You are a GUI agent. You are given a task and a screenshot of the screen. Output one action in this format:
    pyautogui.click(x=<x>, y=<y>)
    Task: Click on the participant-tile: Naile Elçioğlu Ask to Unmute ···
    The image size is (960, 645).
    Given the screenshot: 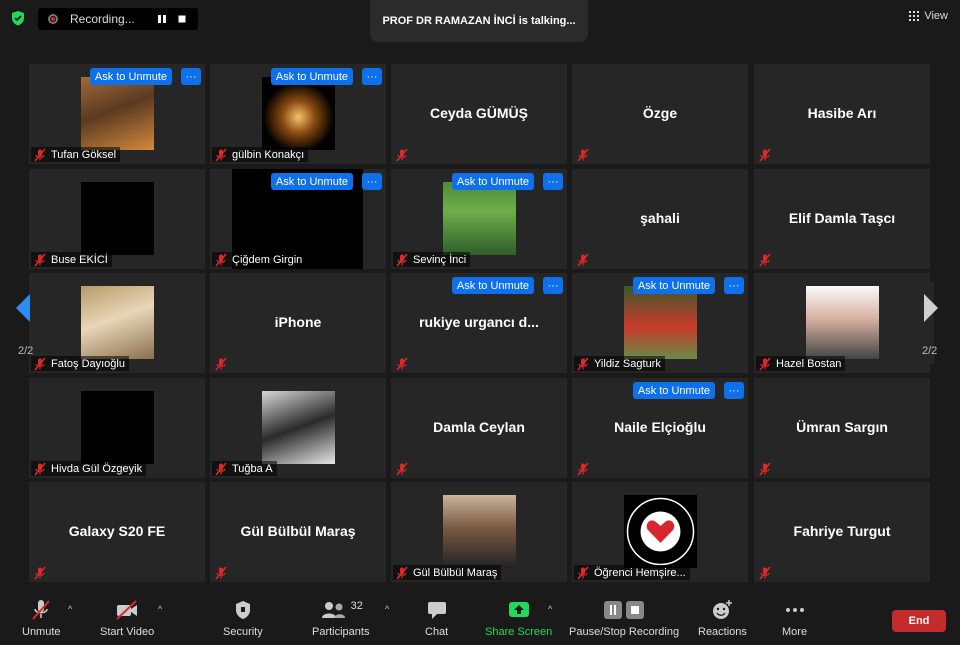 What is the action you would take?
    pyautogui.click(x=660, y=428)
    